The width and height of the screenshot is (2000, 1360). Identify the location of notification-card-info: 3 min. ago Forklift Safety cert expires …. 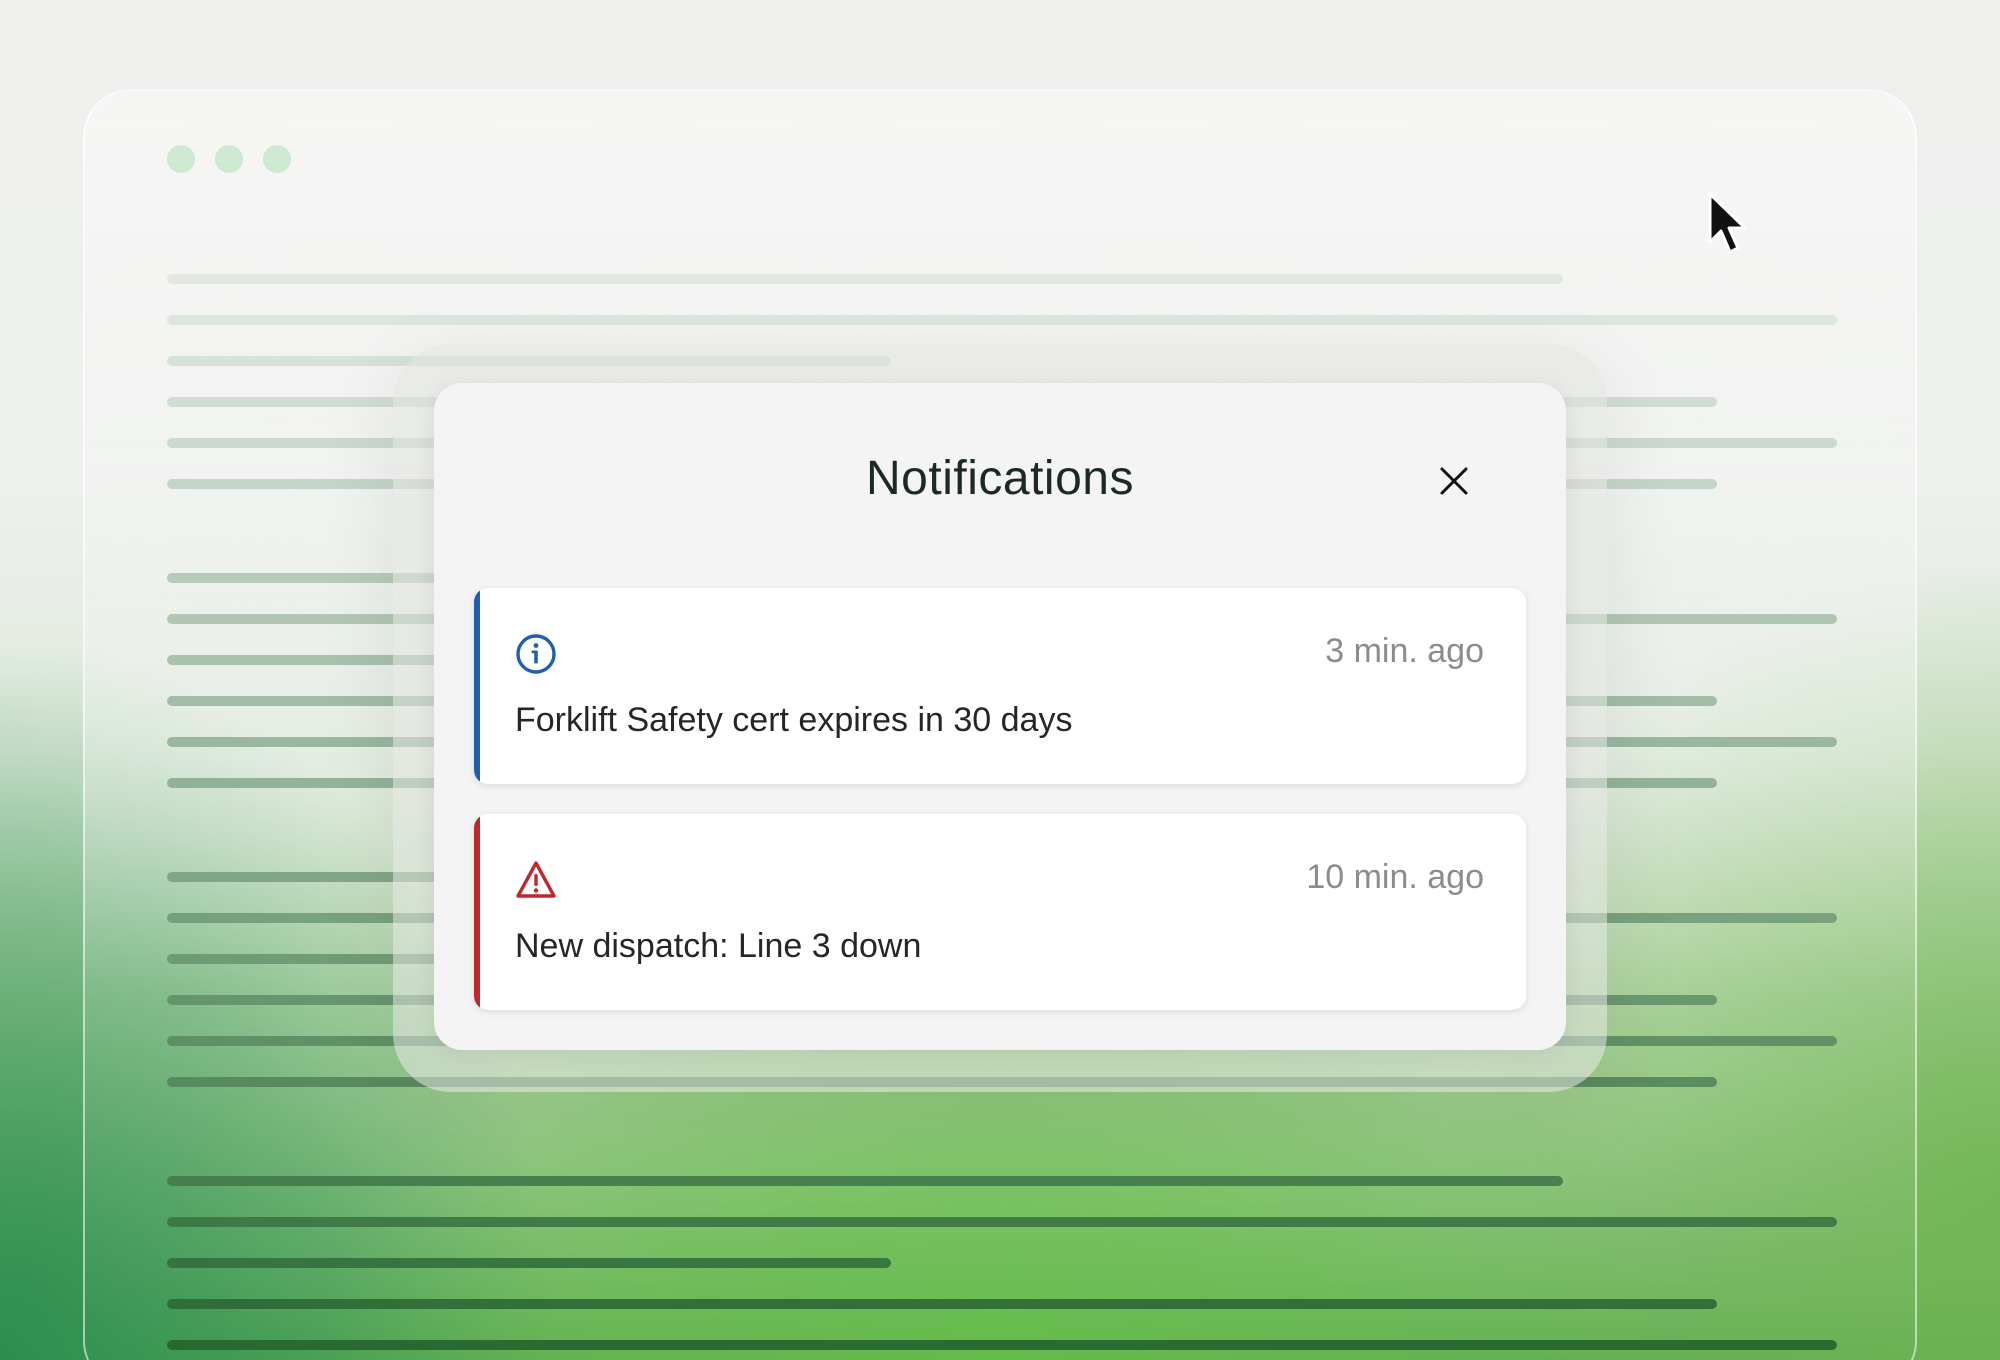
(1000, 686).